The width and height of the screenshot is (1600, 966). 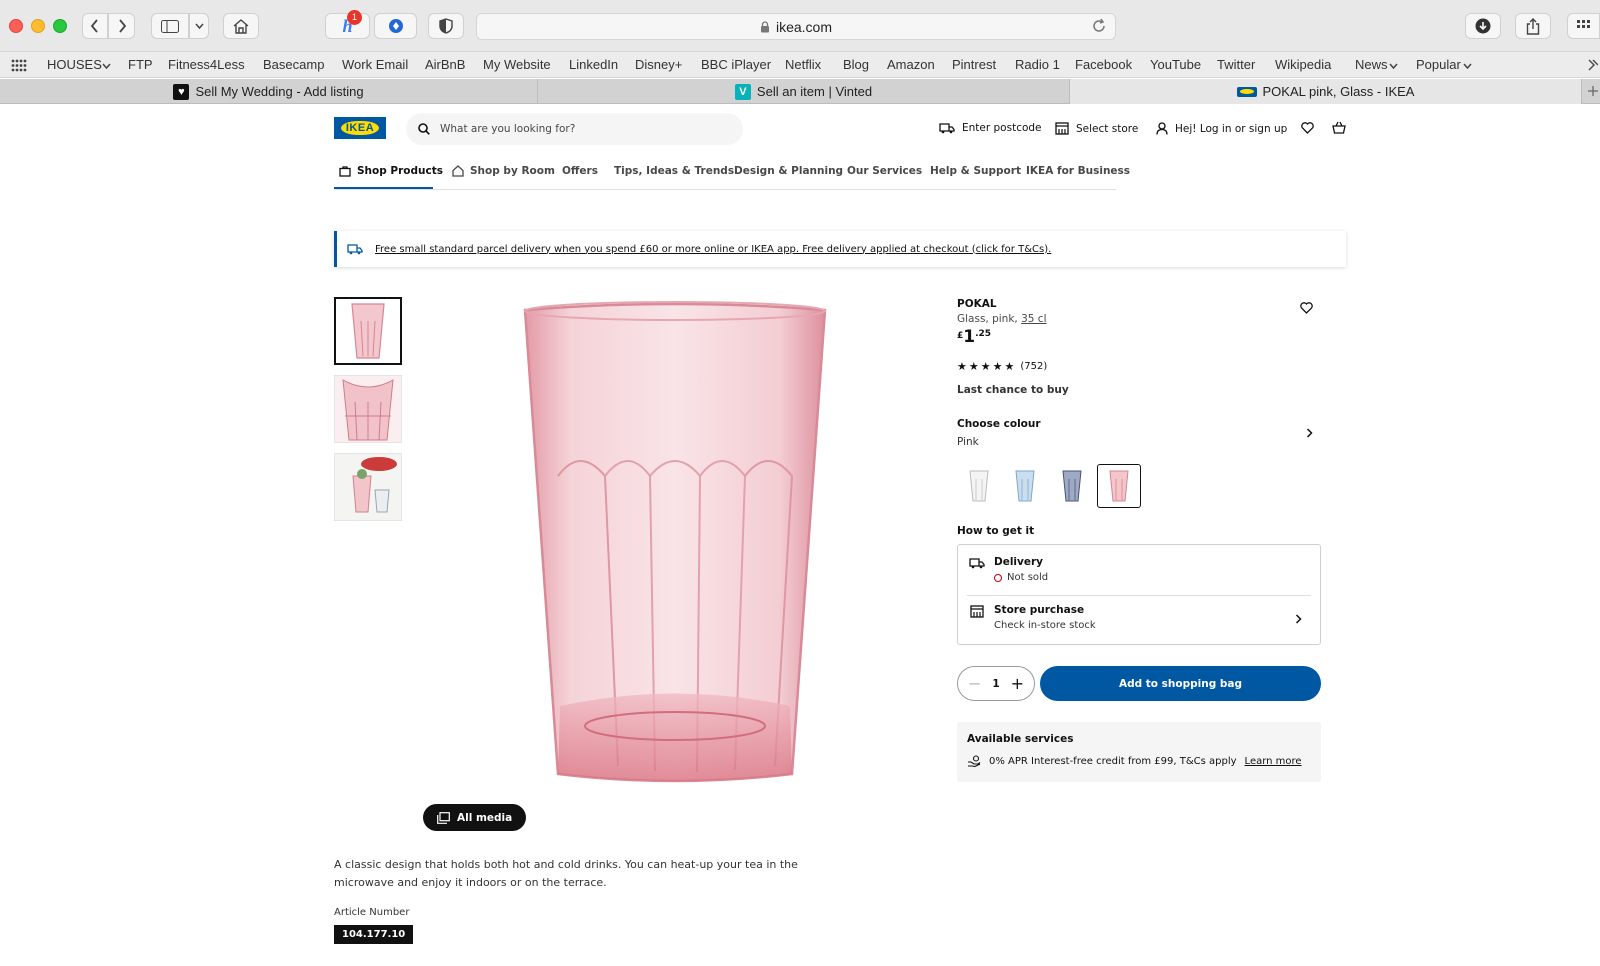 What do you see at coordinates (1221, 128) in the screenshot?
I see `login-link: Hej! Log in or sign up` at bounding box center [1221, 128].